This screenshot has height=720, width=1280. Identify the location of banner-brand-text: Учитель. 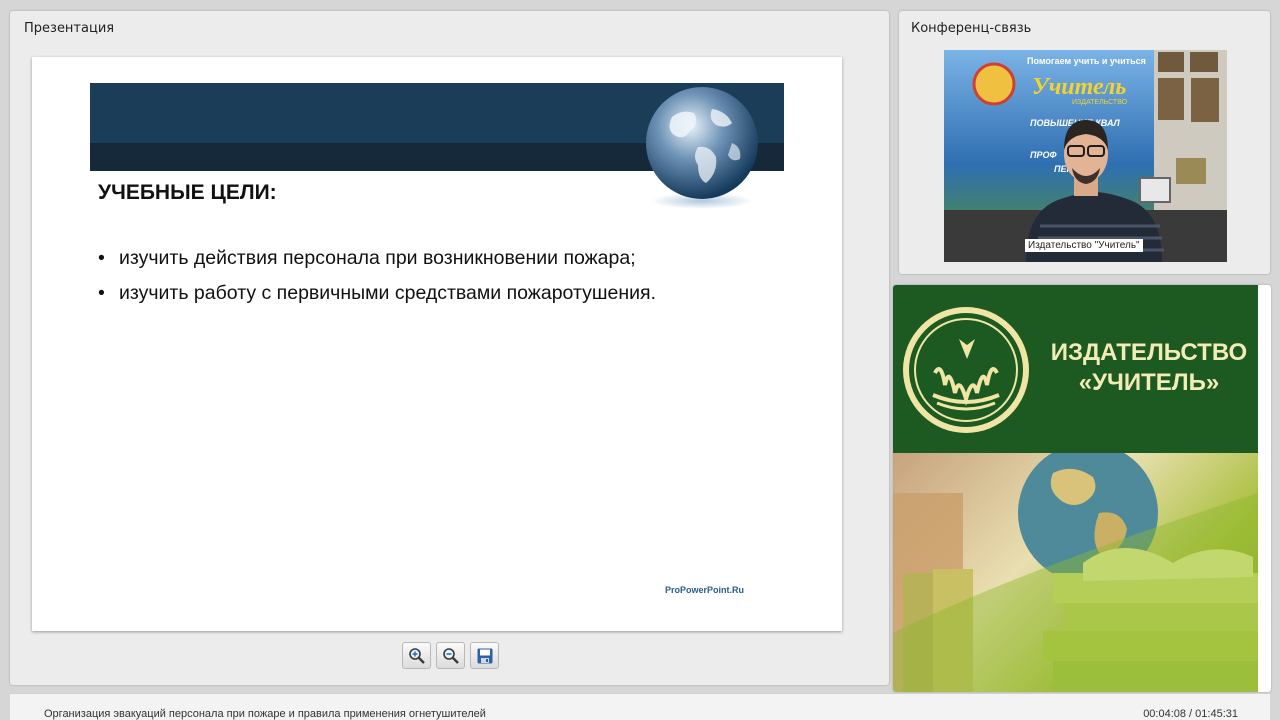
(1079, 87).